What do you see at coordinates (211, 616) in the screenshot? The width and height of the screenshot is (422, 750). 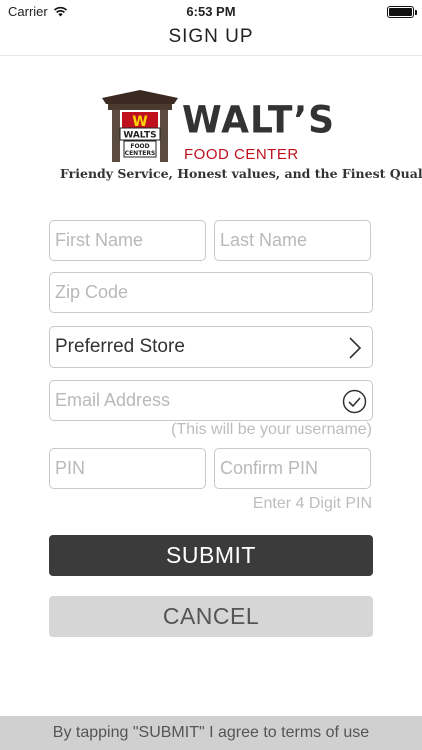 I see `cancel-button: CANCEL` at bounding box center [211, 616].